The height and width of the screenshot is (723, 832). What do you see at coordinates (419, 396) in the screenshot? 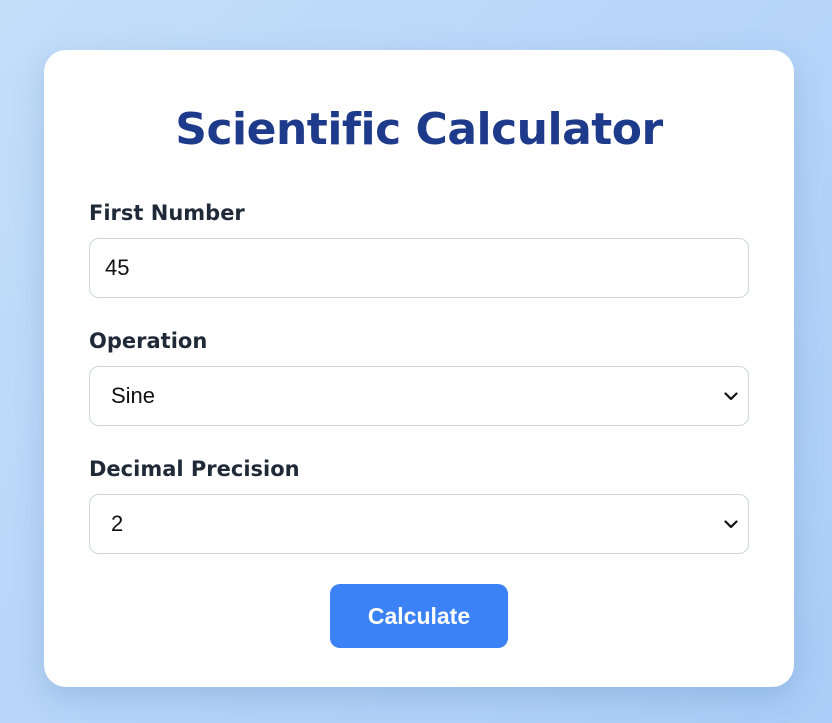
I see `operation-select: Sine` at bounding box center [419, 396].